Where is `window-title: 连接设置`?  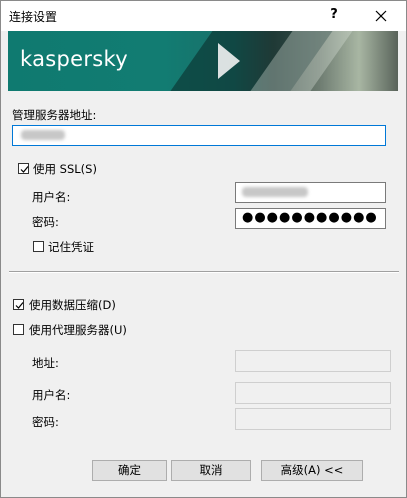
window-title: 连接设置 is located at coordinates (33, 17).